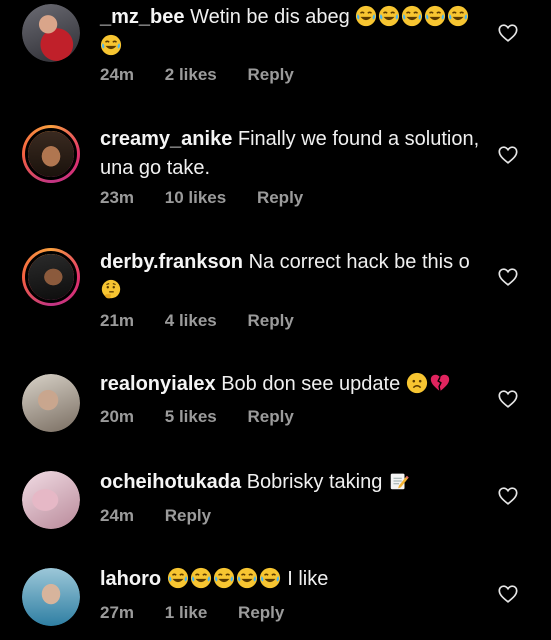  What do you see at coordinates (439, 383) in the screenshot?
I see `broken-heart-emoji` at bounding box center [439, 383].